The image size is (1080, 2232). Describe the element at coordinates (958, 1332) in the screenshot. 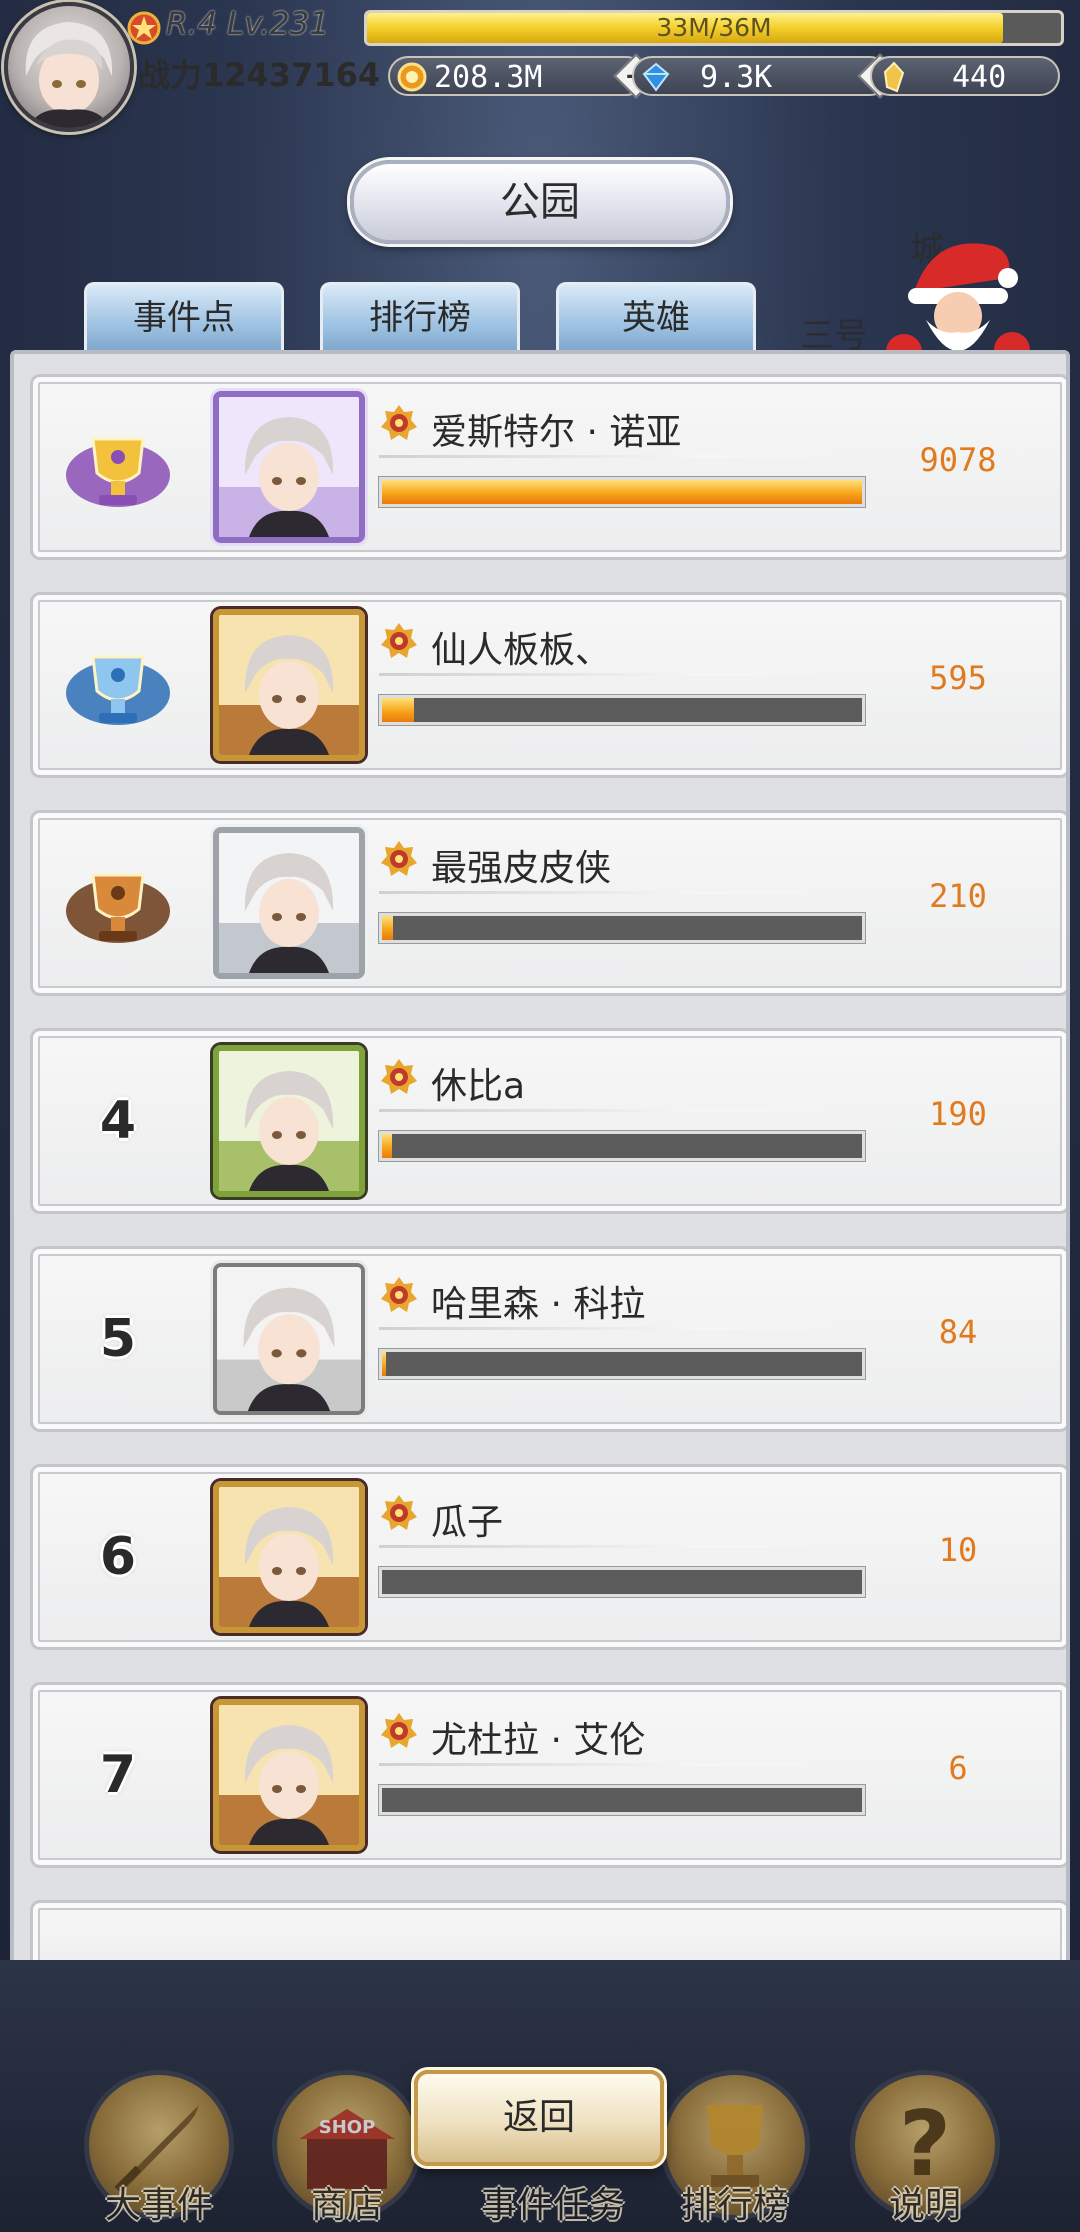

I see `player-score: 84` at that location.